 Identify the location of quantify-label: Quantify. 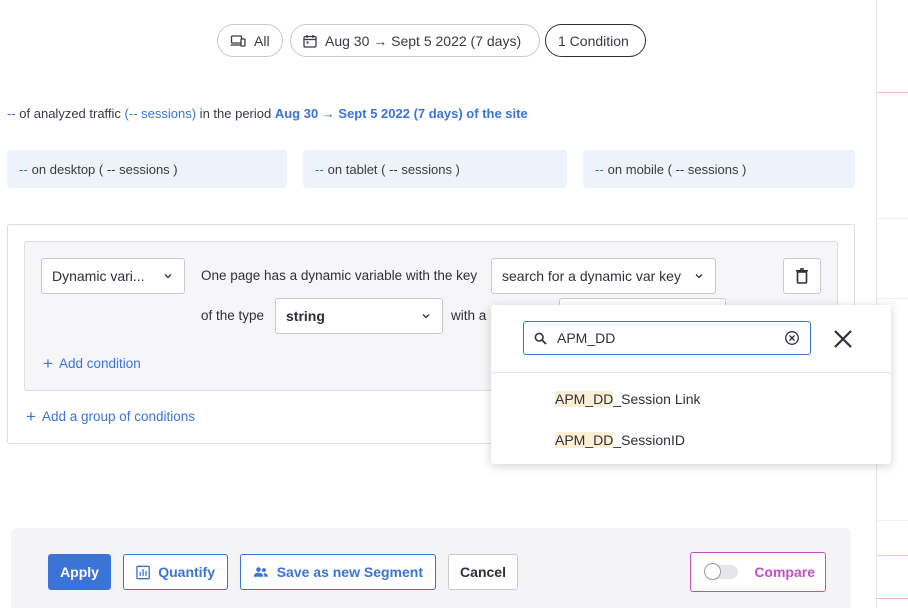
(186, 572).